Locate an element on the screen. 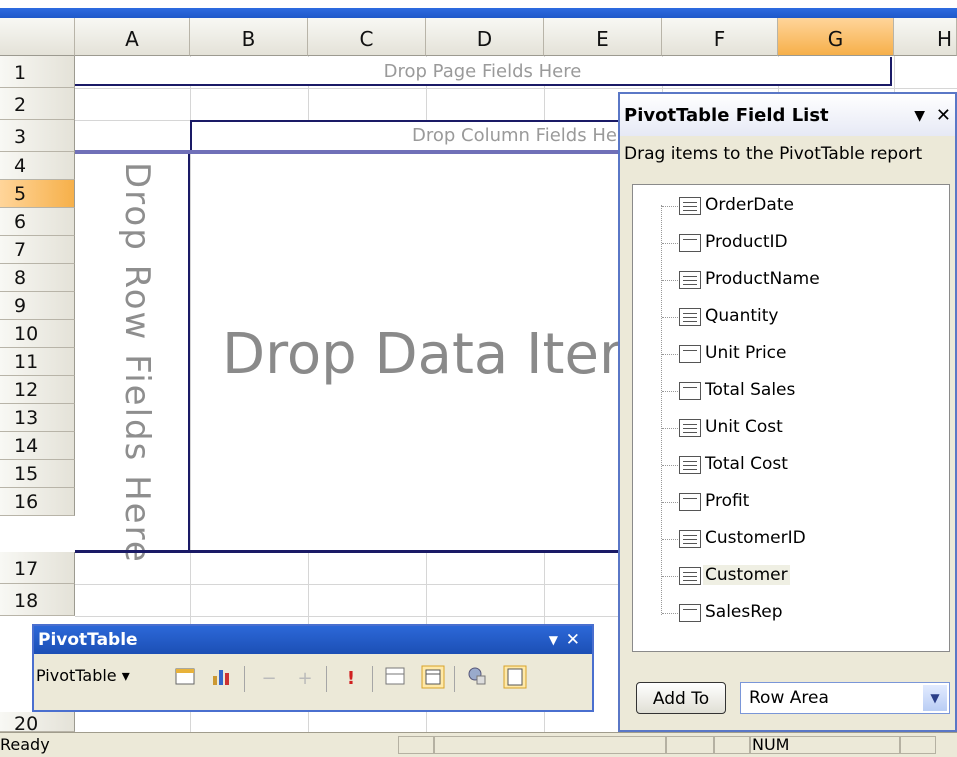 Image resolution: width=957 pixels, height=757 pixels. pivottable-toolbar: PivotTable ▼ ✕ PivotTable ▾ − + ! is located at coordinates (313, 668).